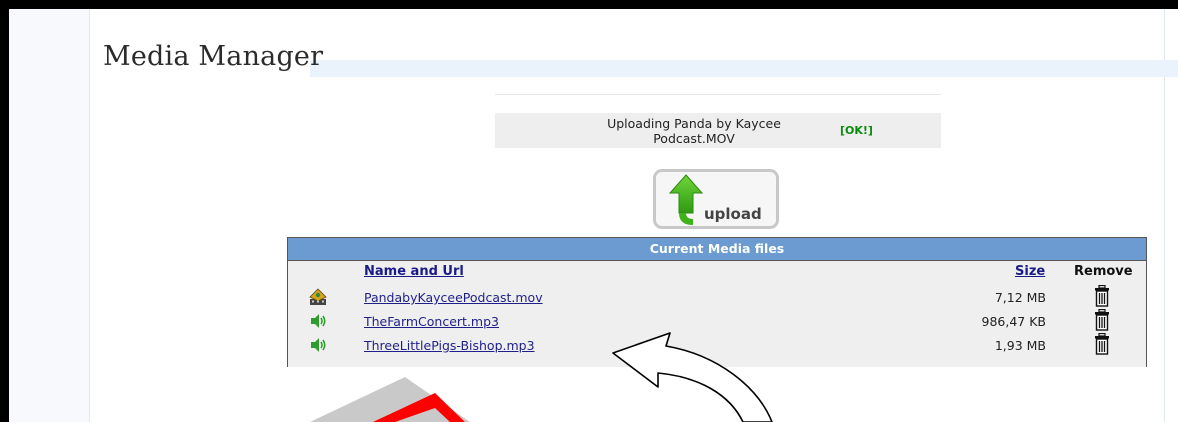 The height and width of the screenshot is (422, 1178). What do you see at coordinates (733, 214) in the screenshot?
I see `upload-button-label: upload` at bounding box center [733, 214].